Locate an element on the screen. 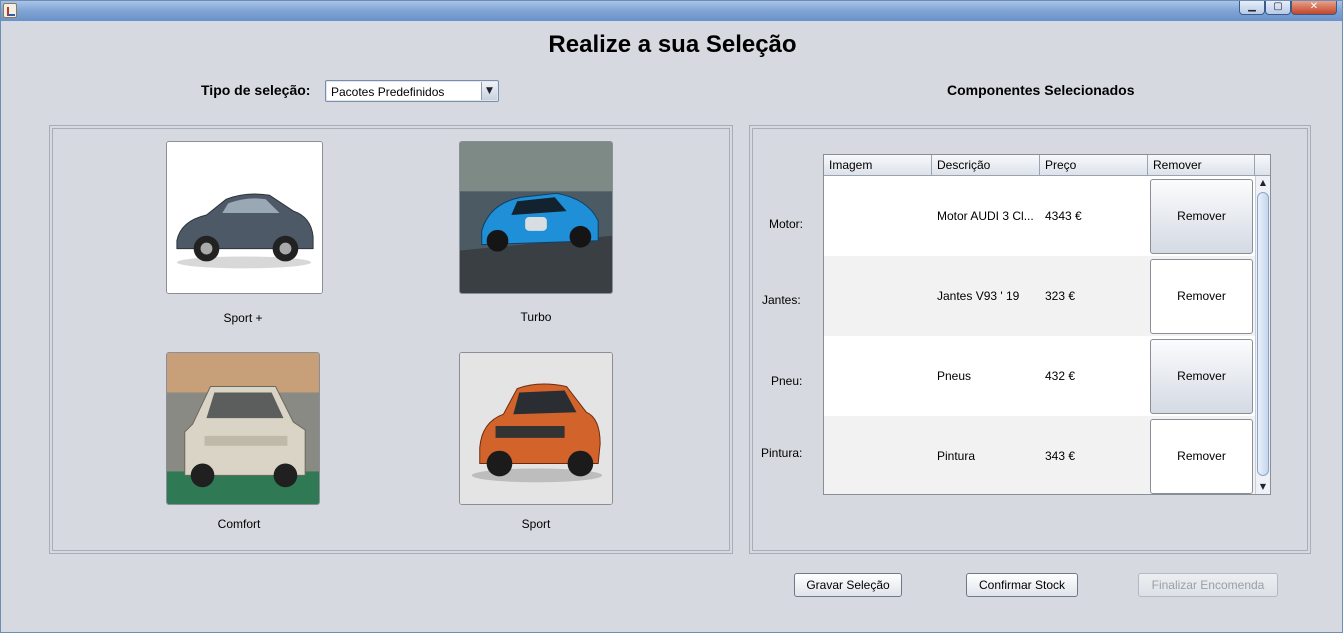 The height and width of the screenshot is (633, 1343). cell-price: 4343 € is located at coordinates (1063, 216).